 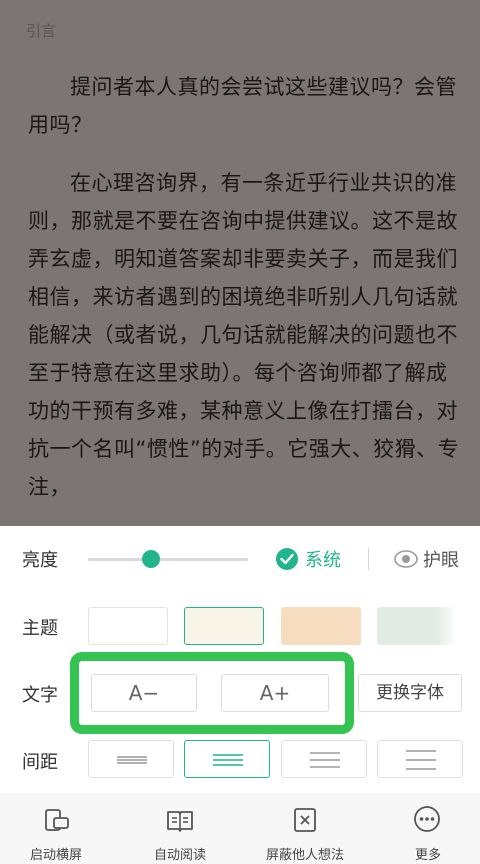 I want to click on rotate-screen-icon, so click(x=57, y=820).